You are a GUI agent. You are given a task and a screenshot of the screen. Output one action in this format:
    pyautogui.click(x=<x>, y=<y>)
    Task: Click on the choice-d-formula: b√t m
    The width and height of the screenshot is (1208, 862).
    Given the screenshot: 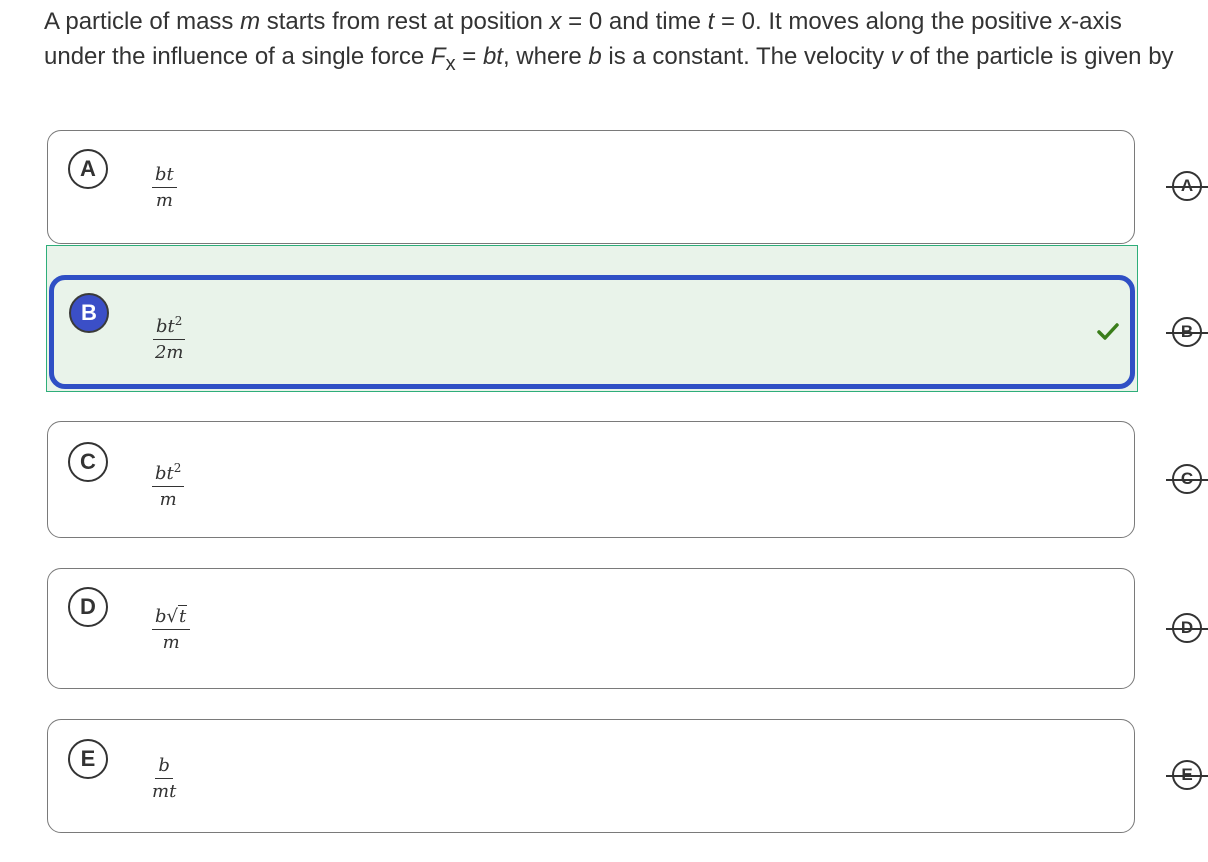 What is the action you would take?
    pyautogui.click(x=171, y=629)
    